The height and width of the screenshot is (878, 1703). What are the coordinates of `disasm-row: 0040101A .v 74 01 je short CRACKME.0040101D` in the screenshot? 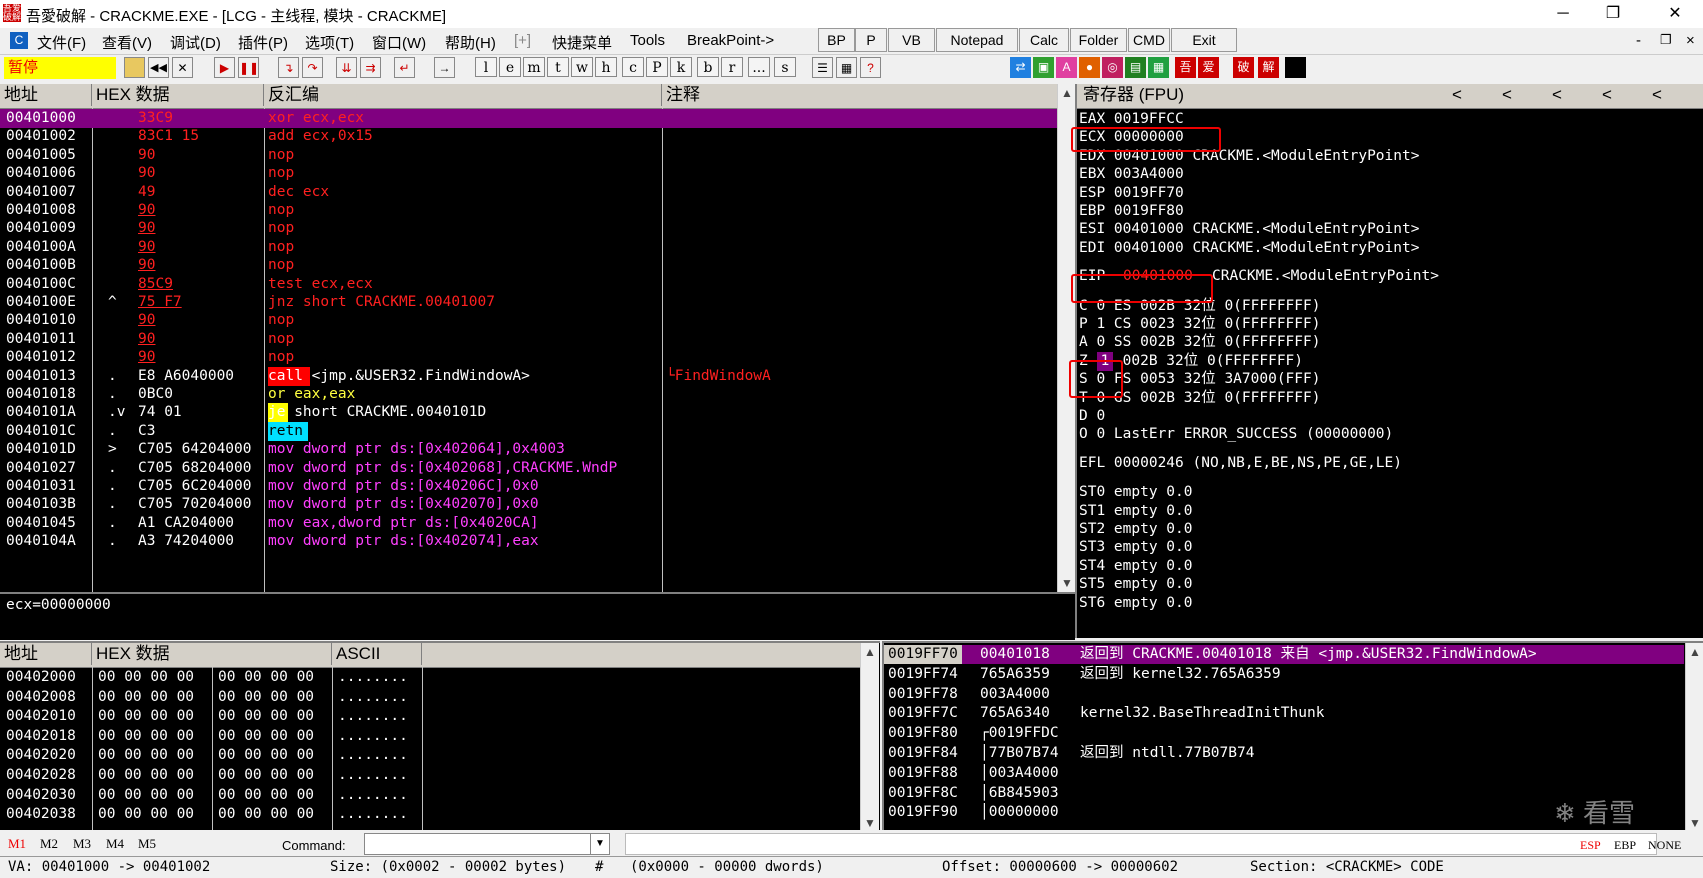 It's located at (528, 413).